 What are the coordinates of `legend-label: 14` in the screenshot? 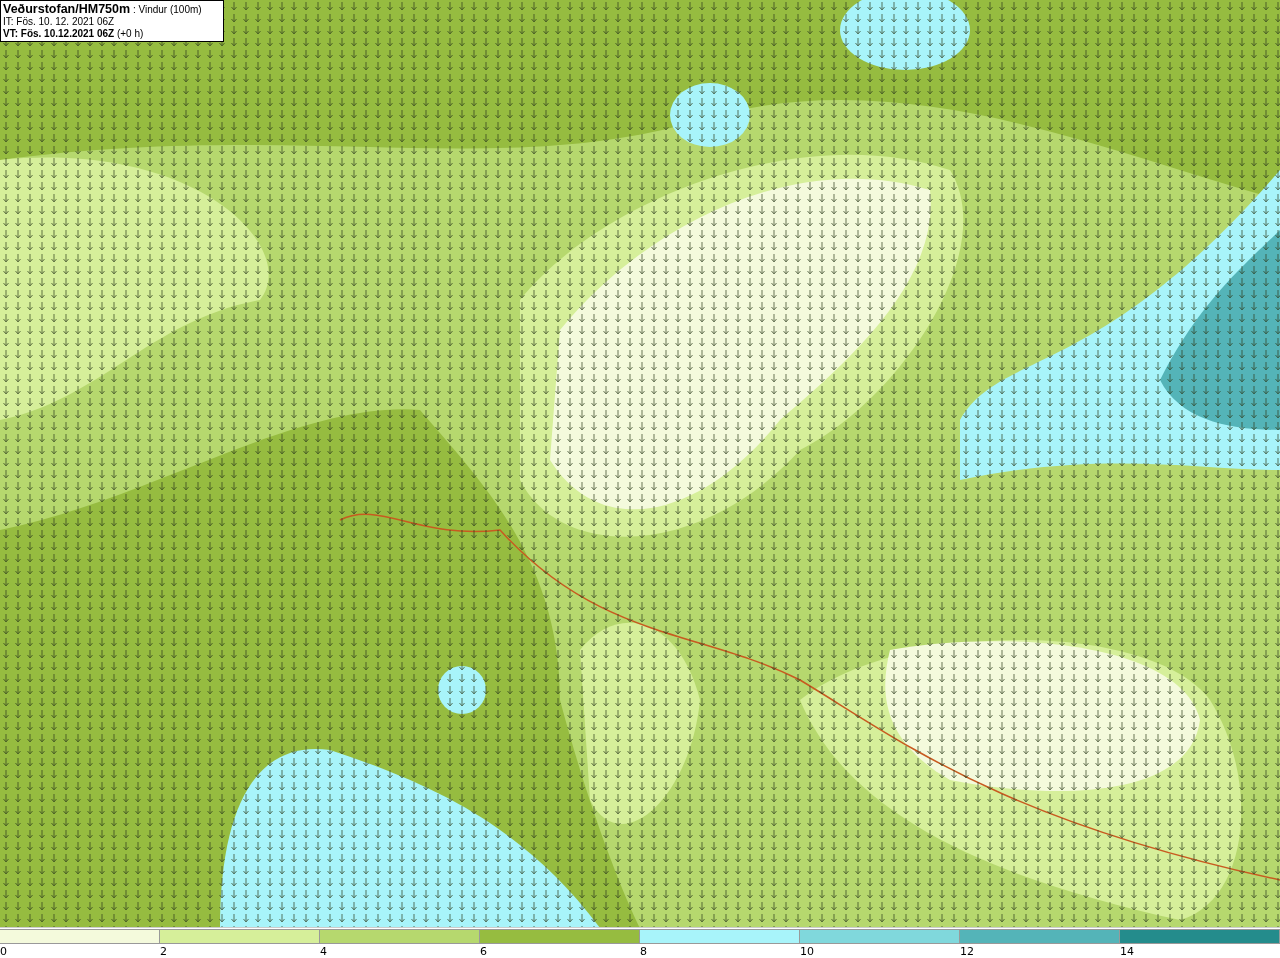 It's located at (1127, 951).